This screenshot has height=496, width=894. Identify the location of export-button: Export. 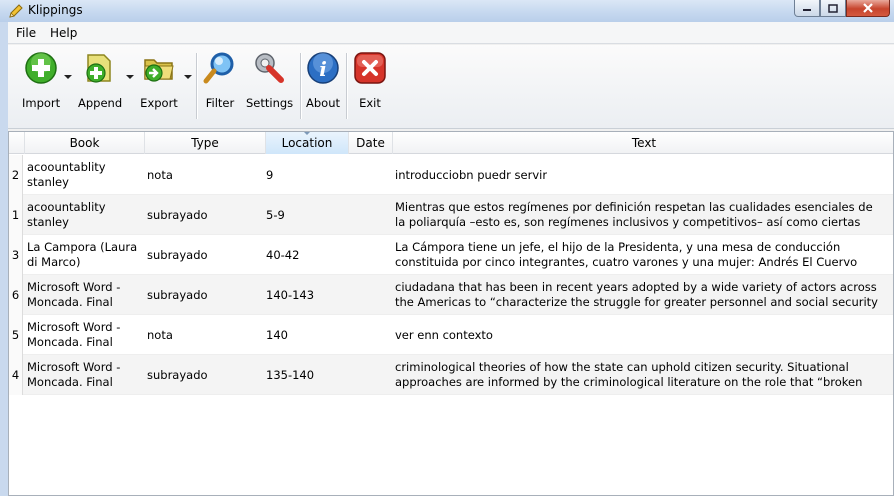
(159, 80).